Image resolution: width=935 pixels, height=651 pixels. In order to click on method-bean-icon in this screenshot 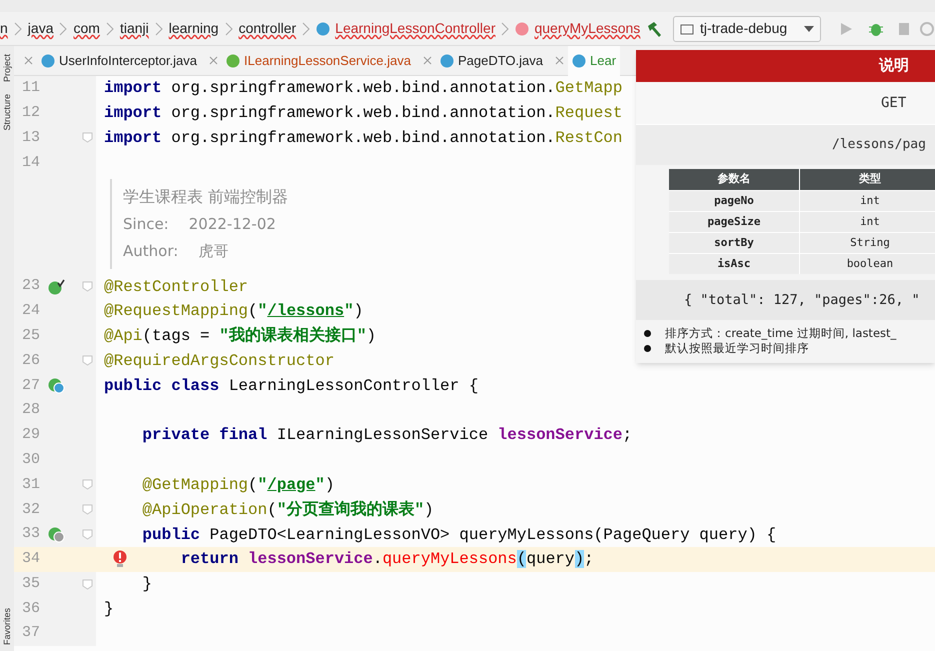, I will do `click(56, 534)`.